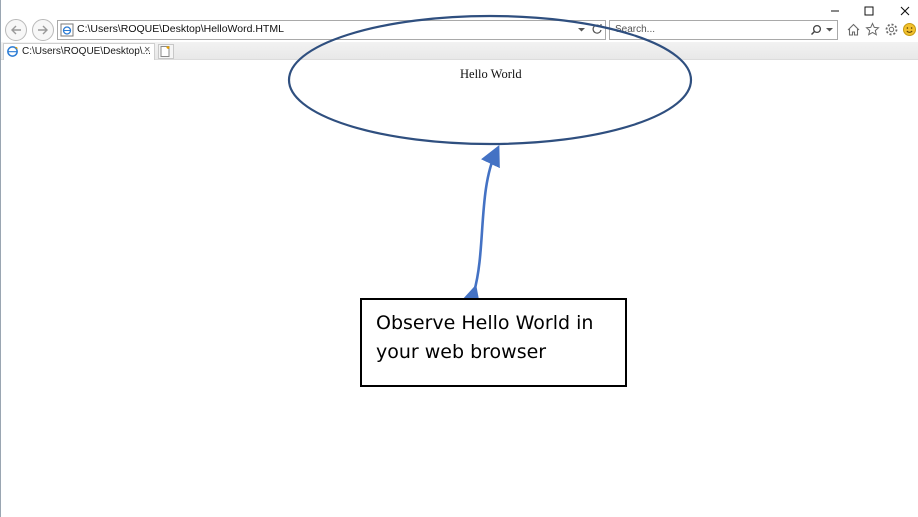 The width and height of the screenshot is (918, 517). I want to click on minimize-icon, so click(835, 11).